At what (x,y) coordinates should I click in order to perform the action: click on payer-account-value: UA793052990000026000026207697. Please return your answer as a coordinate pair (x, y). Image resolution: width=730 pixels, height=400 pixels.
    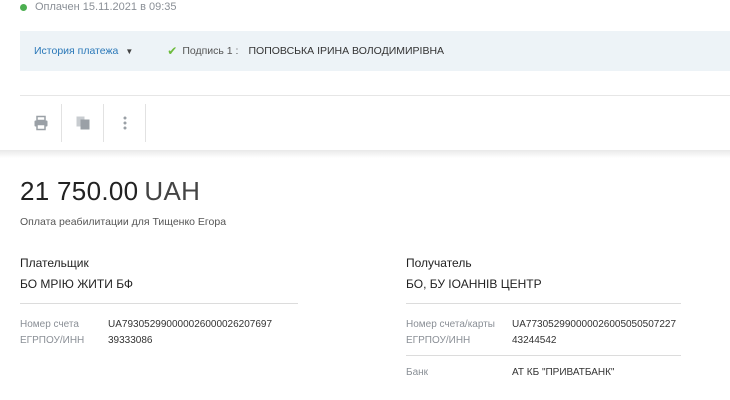
    Looking at the image, I should click on (190, 324).